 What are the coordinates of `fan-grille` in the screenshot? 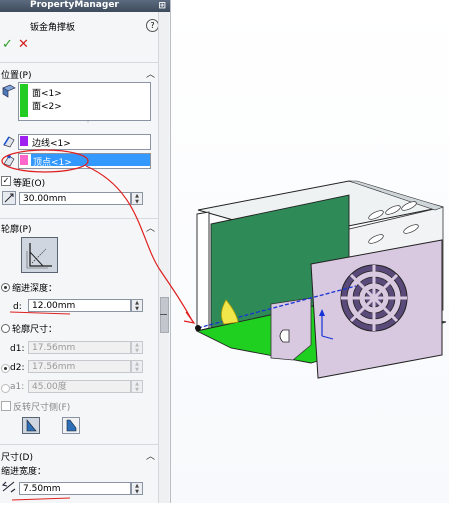 It's located at (374, 298).